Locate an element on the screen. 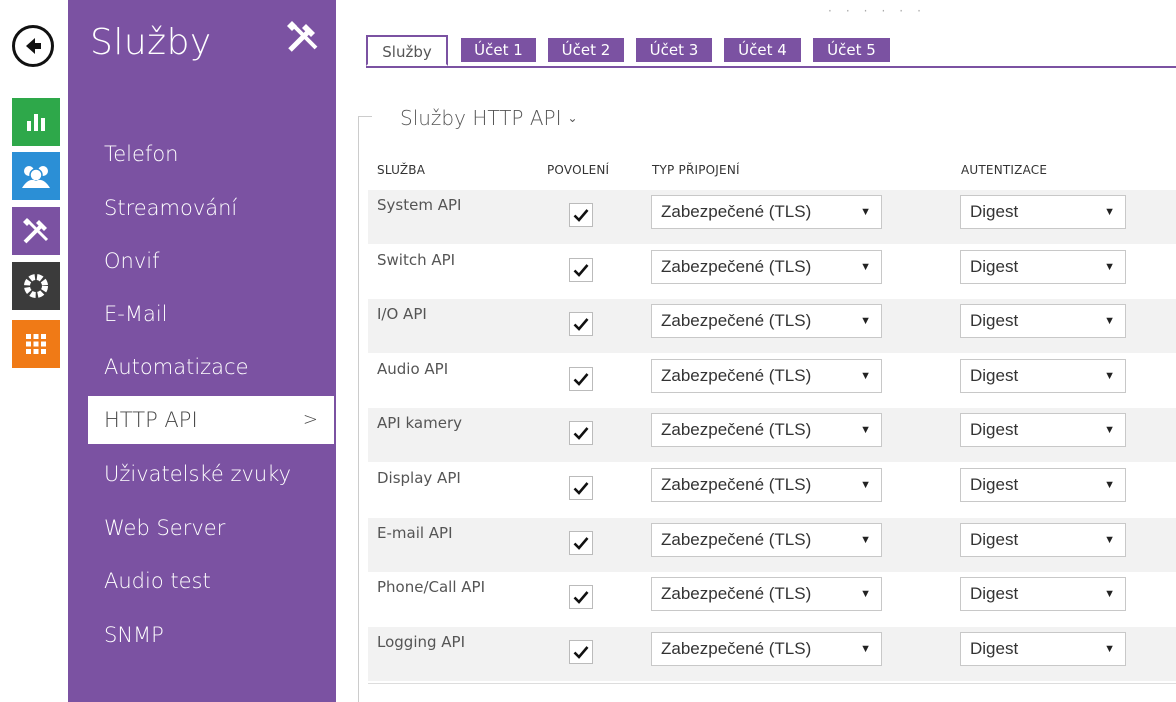  icon-rail is located at coordinates (34, 351).